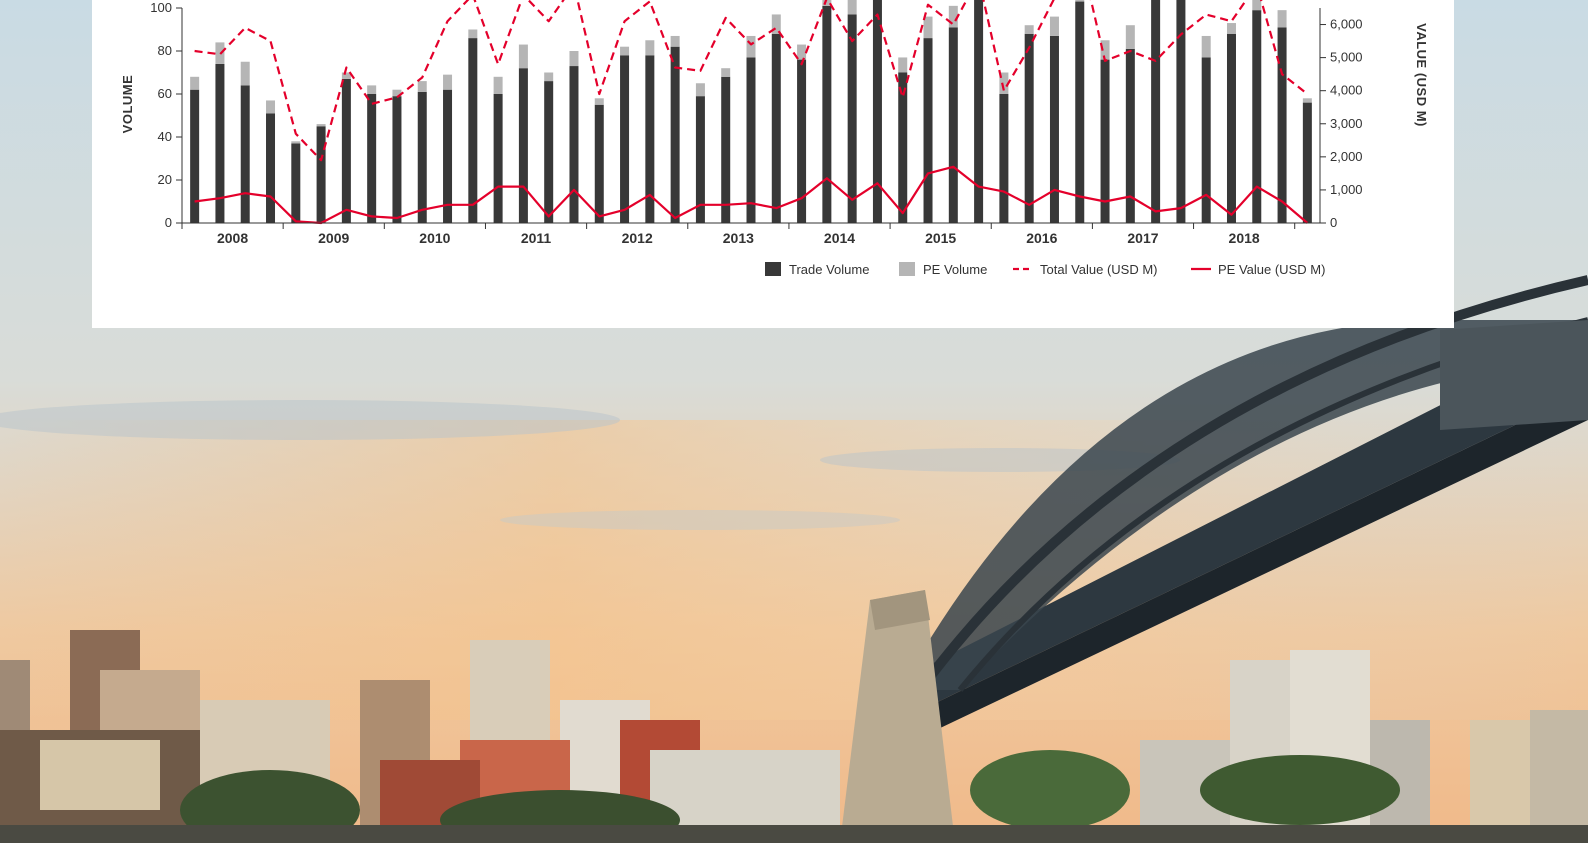 The width and height of the screenshot is (1588, 843). I want to click on y-right-tick-label: 5,000, so click(1346, 57).